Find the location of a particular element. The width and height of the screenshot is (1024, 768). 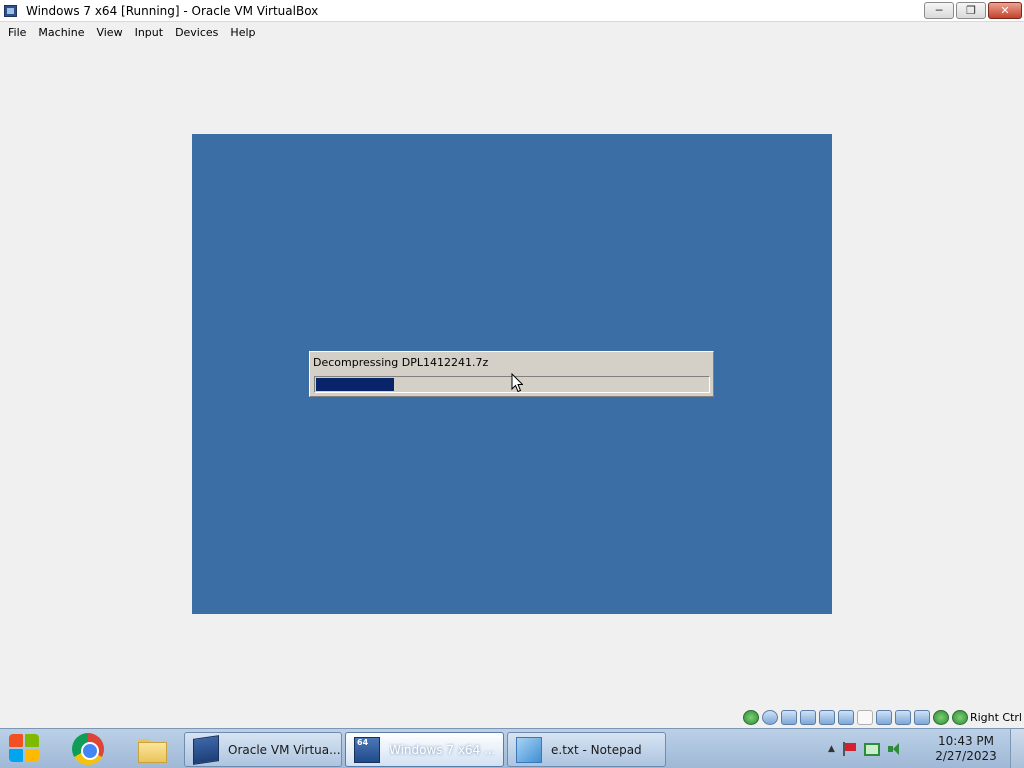

virtualization-icon is located at coordinates (941, 717).